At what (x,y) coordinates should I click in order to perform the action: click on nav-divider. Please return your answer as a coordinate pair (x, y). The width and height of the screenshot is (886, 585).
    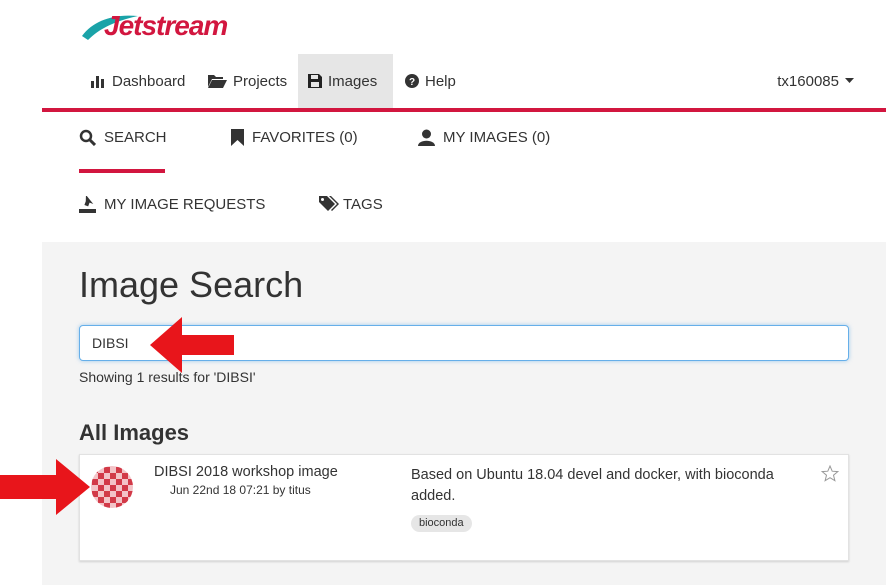
    Looking at the image, I should click on (464, 110).